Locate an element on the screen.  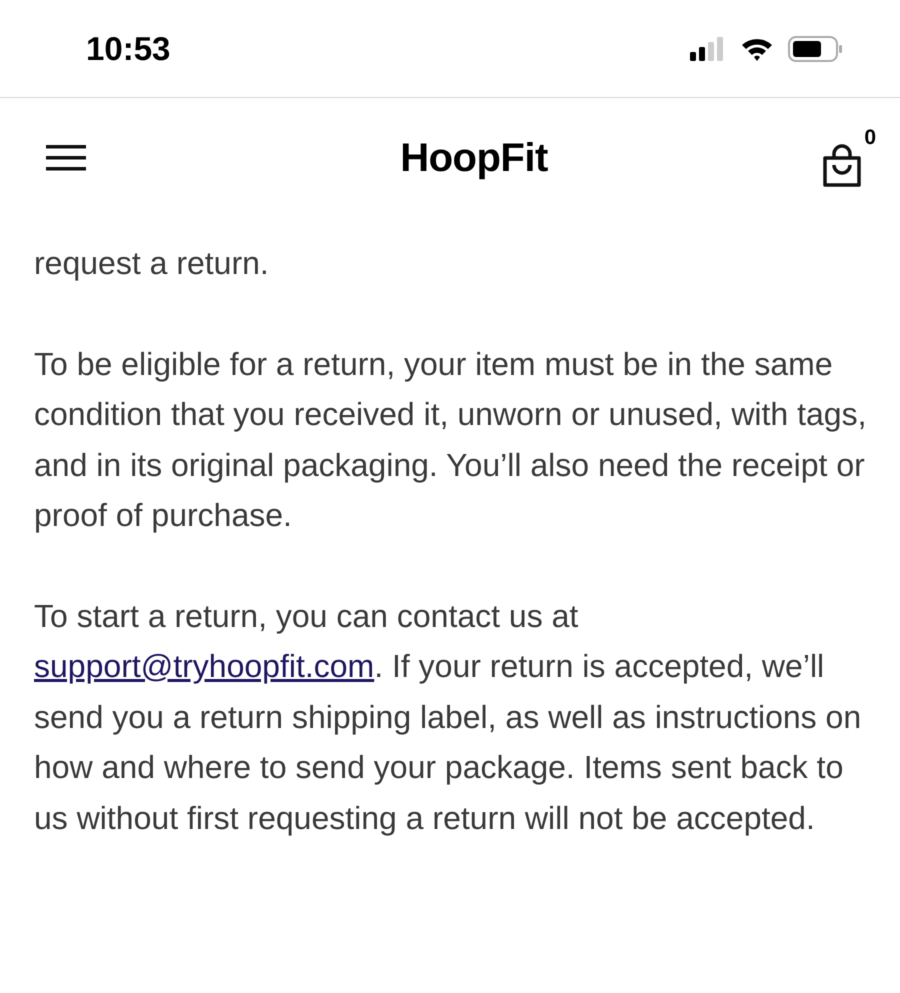
paragraph: request a return. is located at coordinates (152, 263).